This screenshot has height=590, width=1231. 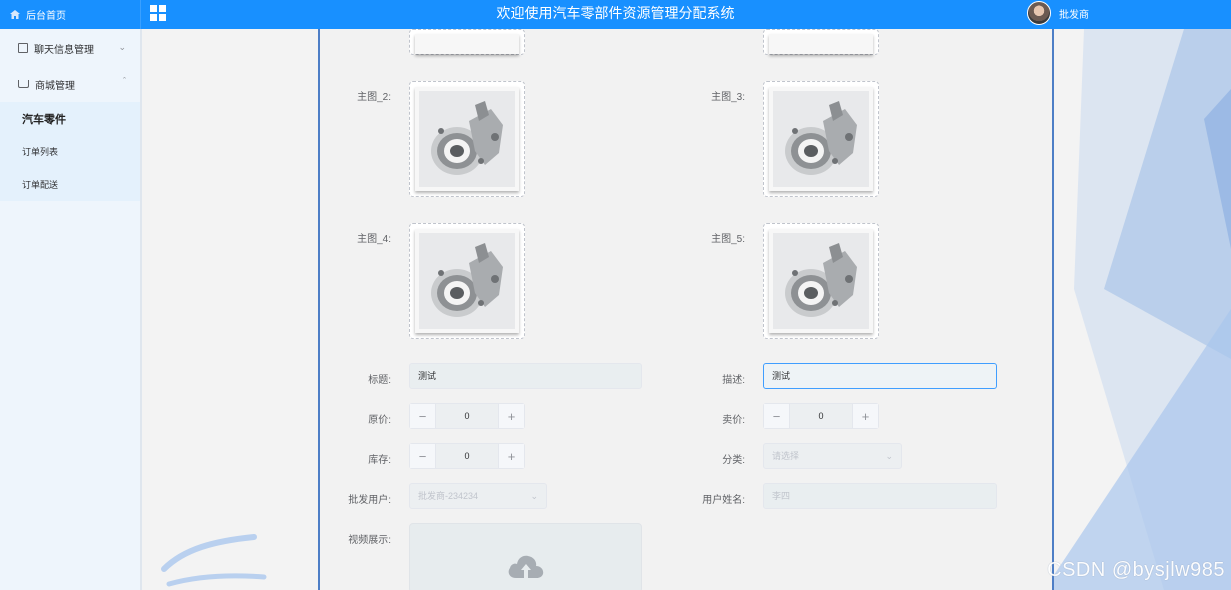 I want to click on avatar, so click(x=1039, y=13).